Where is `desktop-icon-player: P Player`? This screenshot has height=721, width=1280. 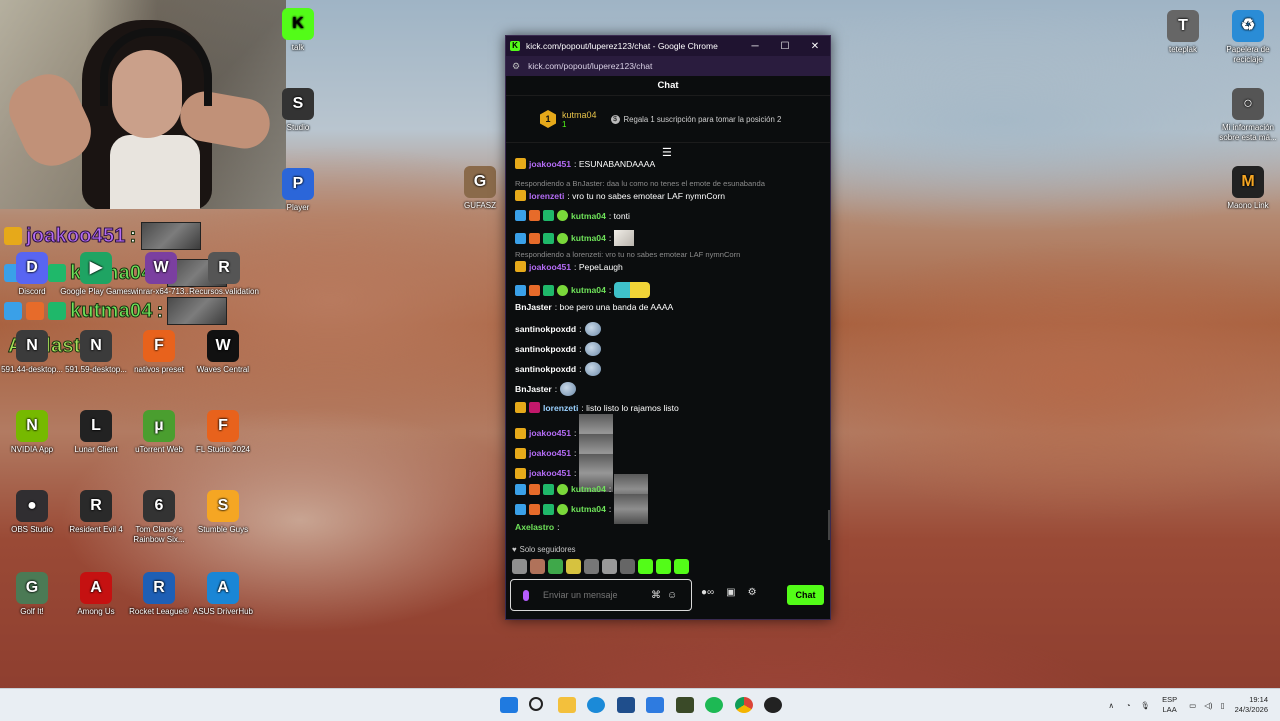
desktop-icon-player: P Player is located at coordinates (298, 190).